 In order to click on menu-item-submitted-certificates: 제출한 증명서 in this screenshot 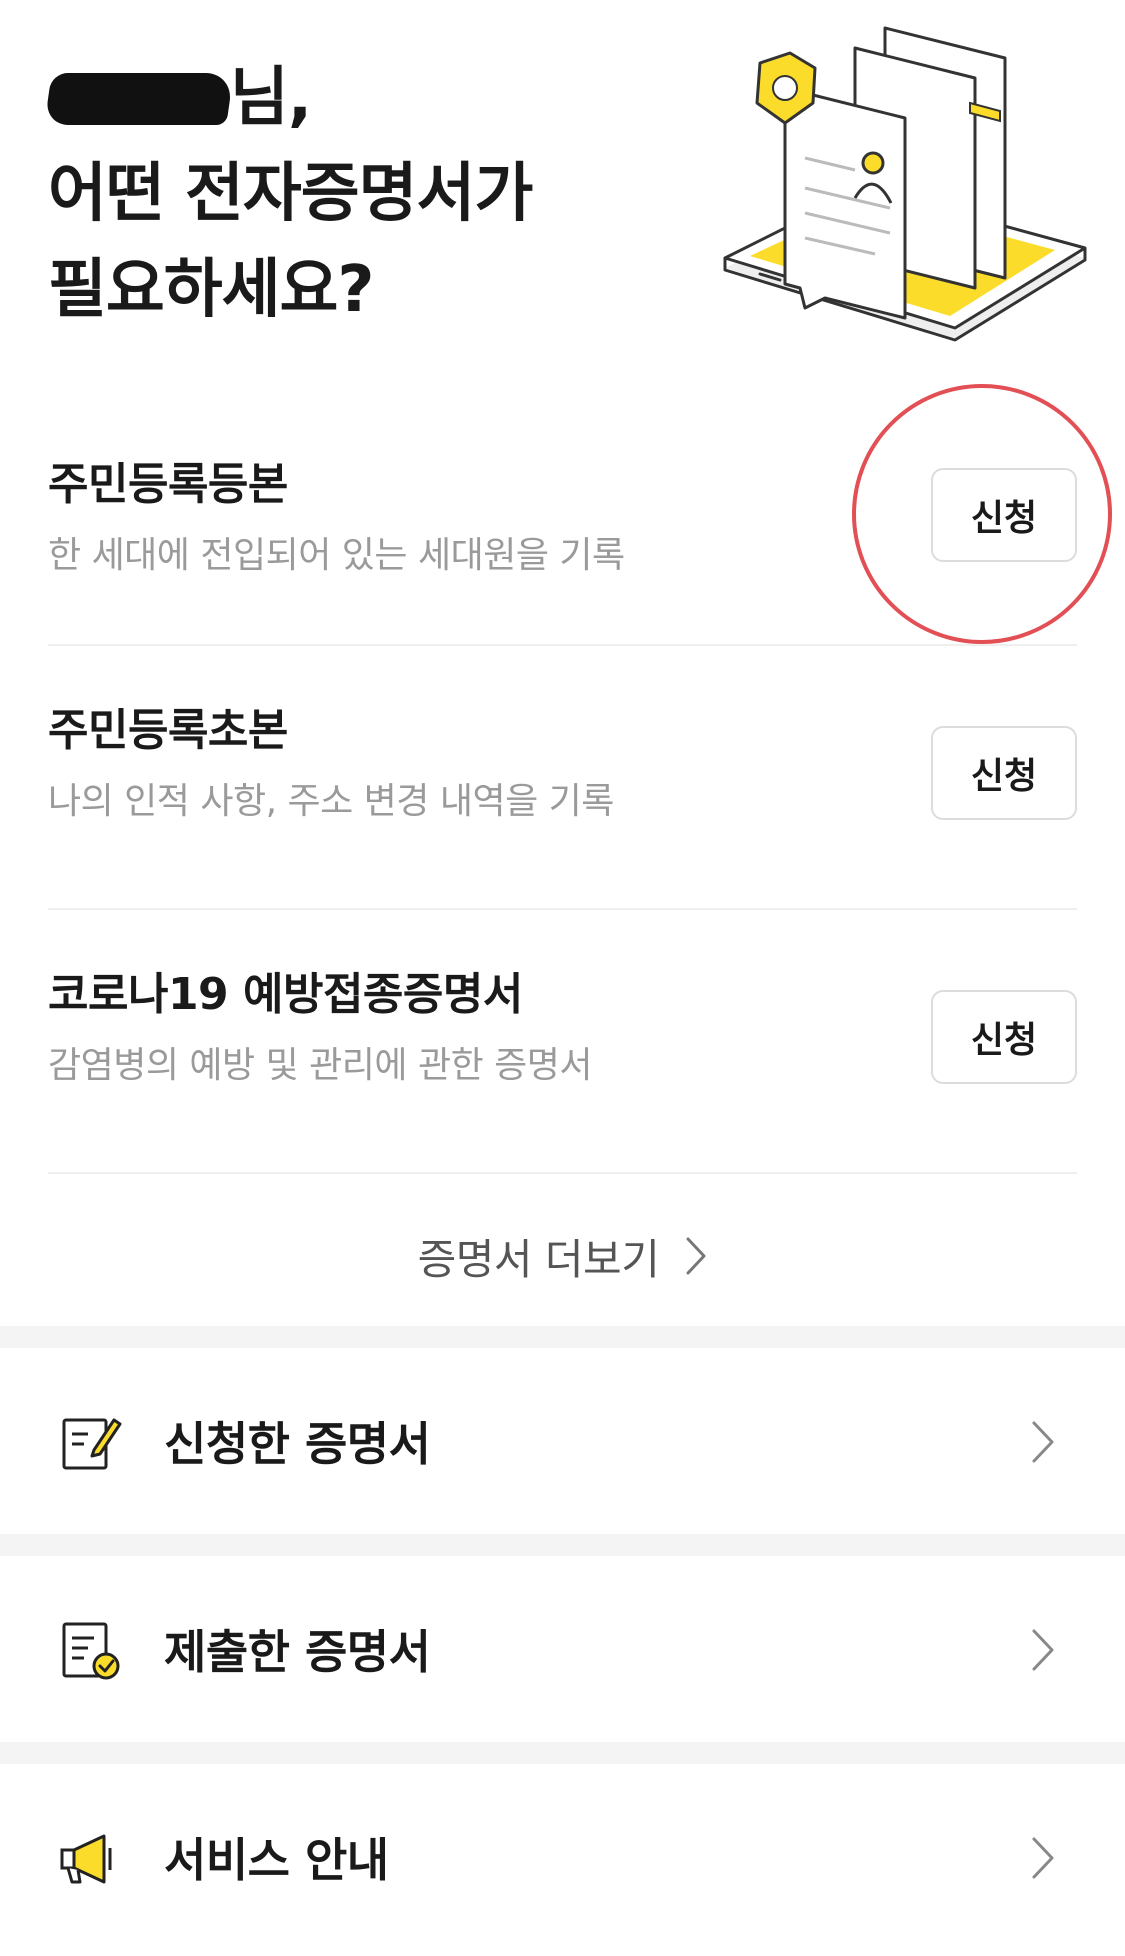, I will do `click(562, 1649)`.